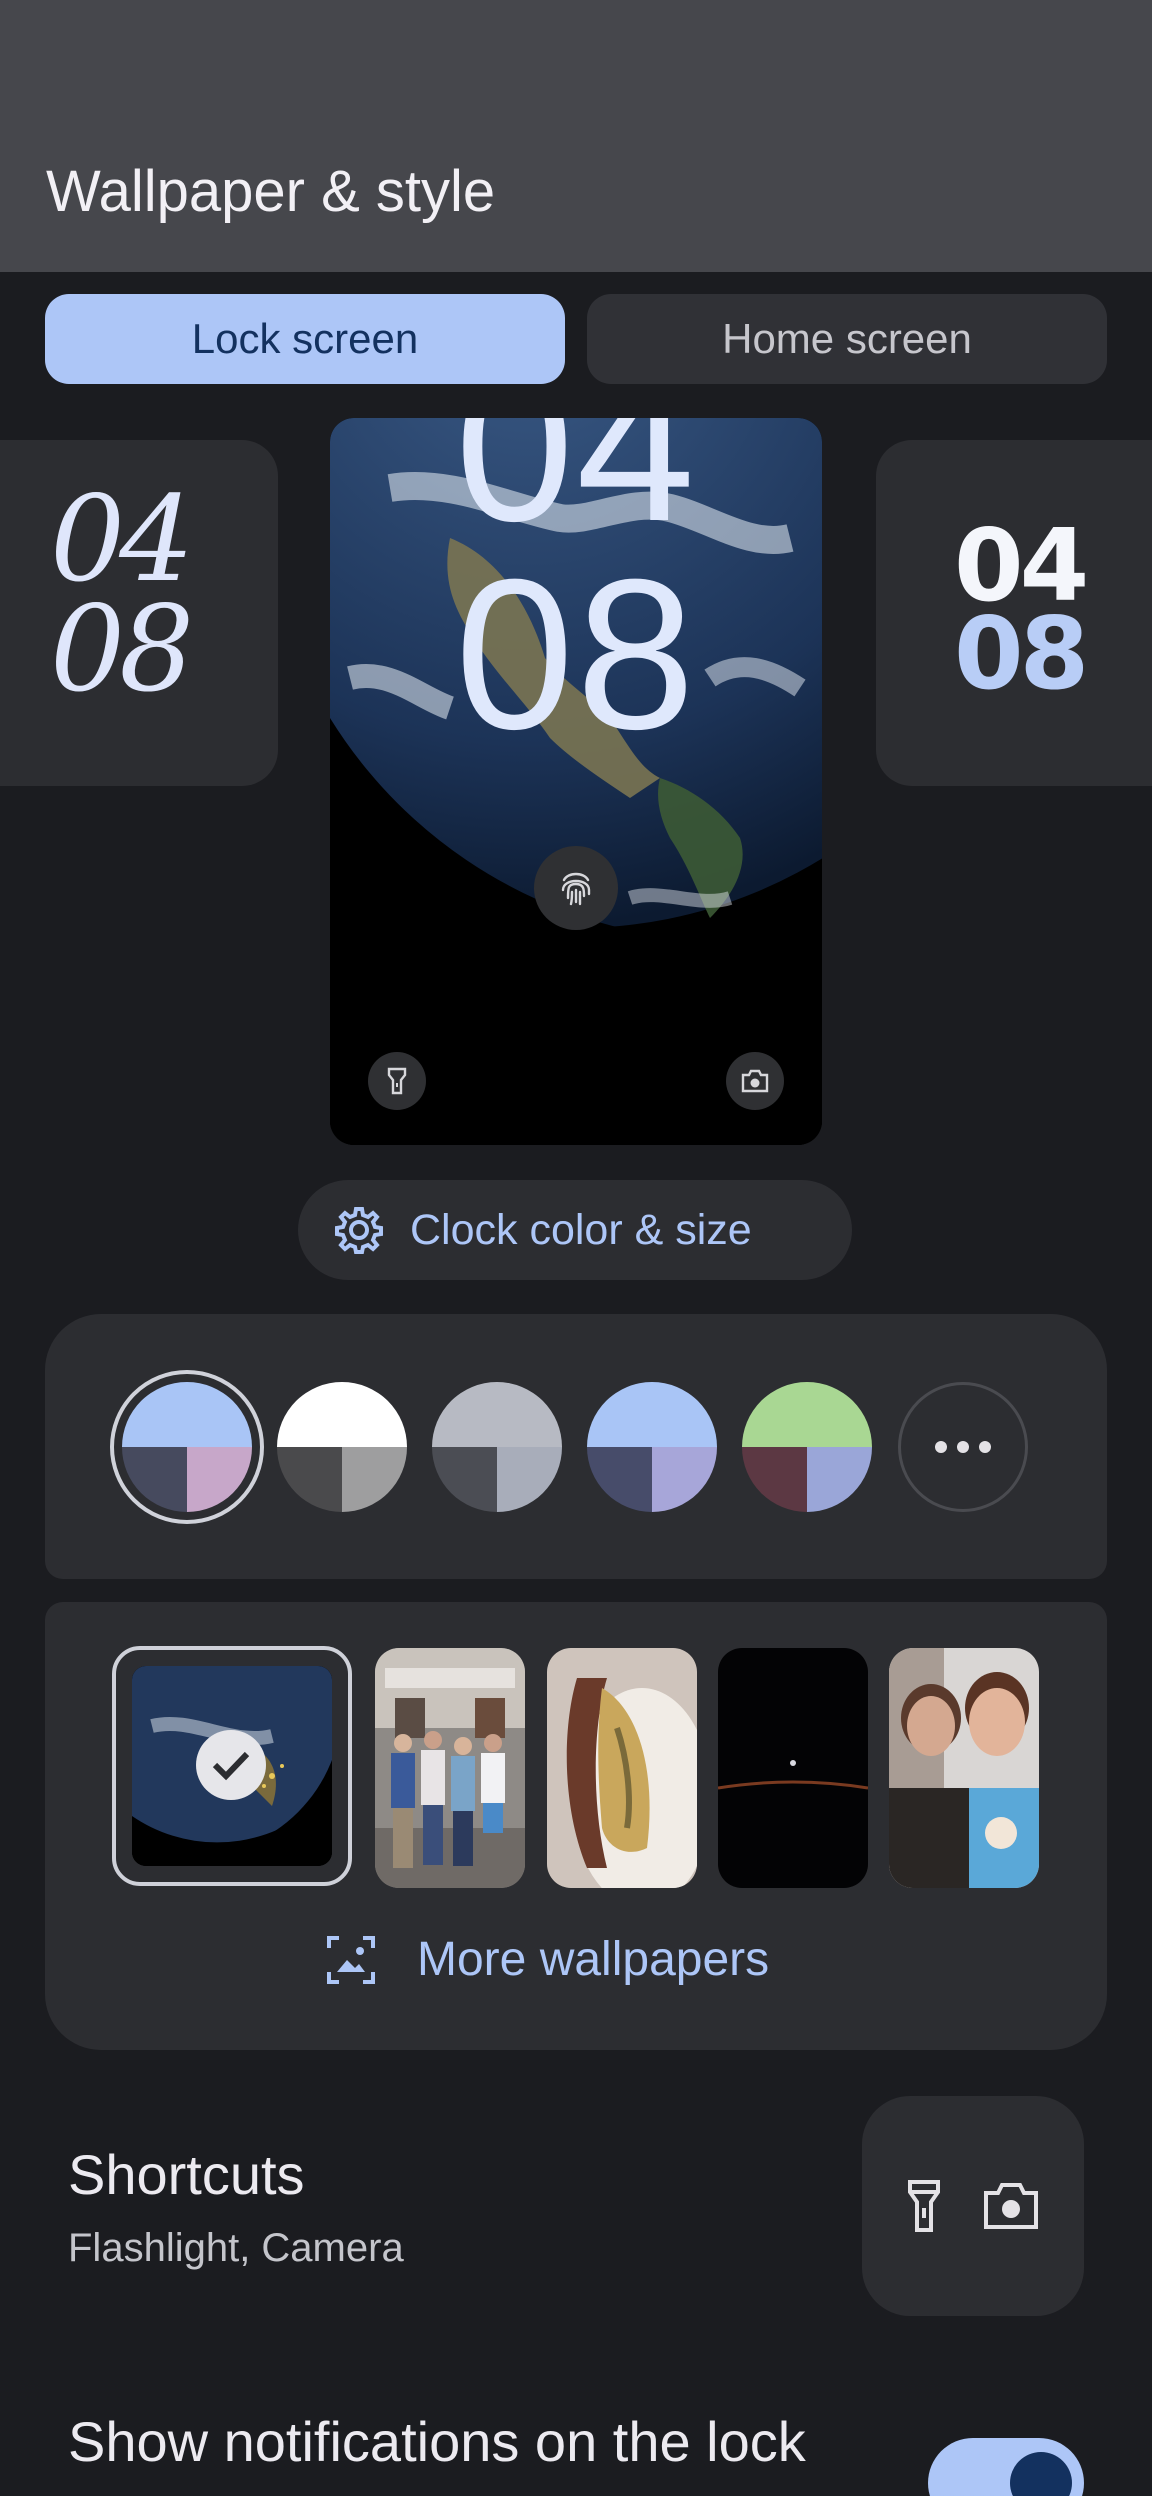 The width and height of the screenshot is (1152, 2496). Describe the element at coordinates (305, 339) in the screenshot. I see `tab-lock-screen: Lock screen` at that location.